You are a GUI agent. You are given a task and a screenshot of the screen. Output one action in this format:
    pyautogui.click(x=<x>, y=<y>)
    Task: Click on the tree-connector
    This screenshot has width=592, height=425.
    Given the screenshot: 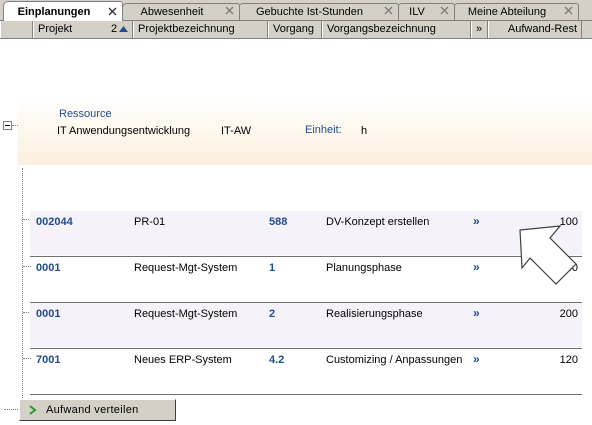 What is the action you would take?
    pyautogui.click(x=12, y=409)
    